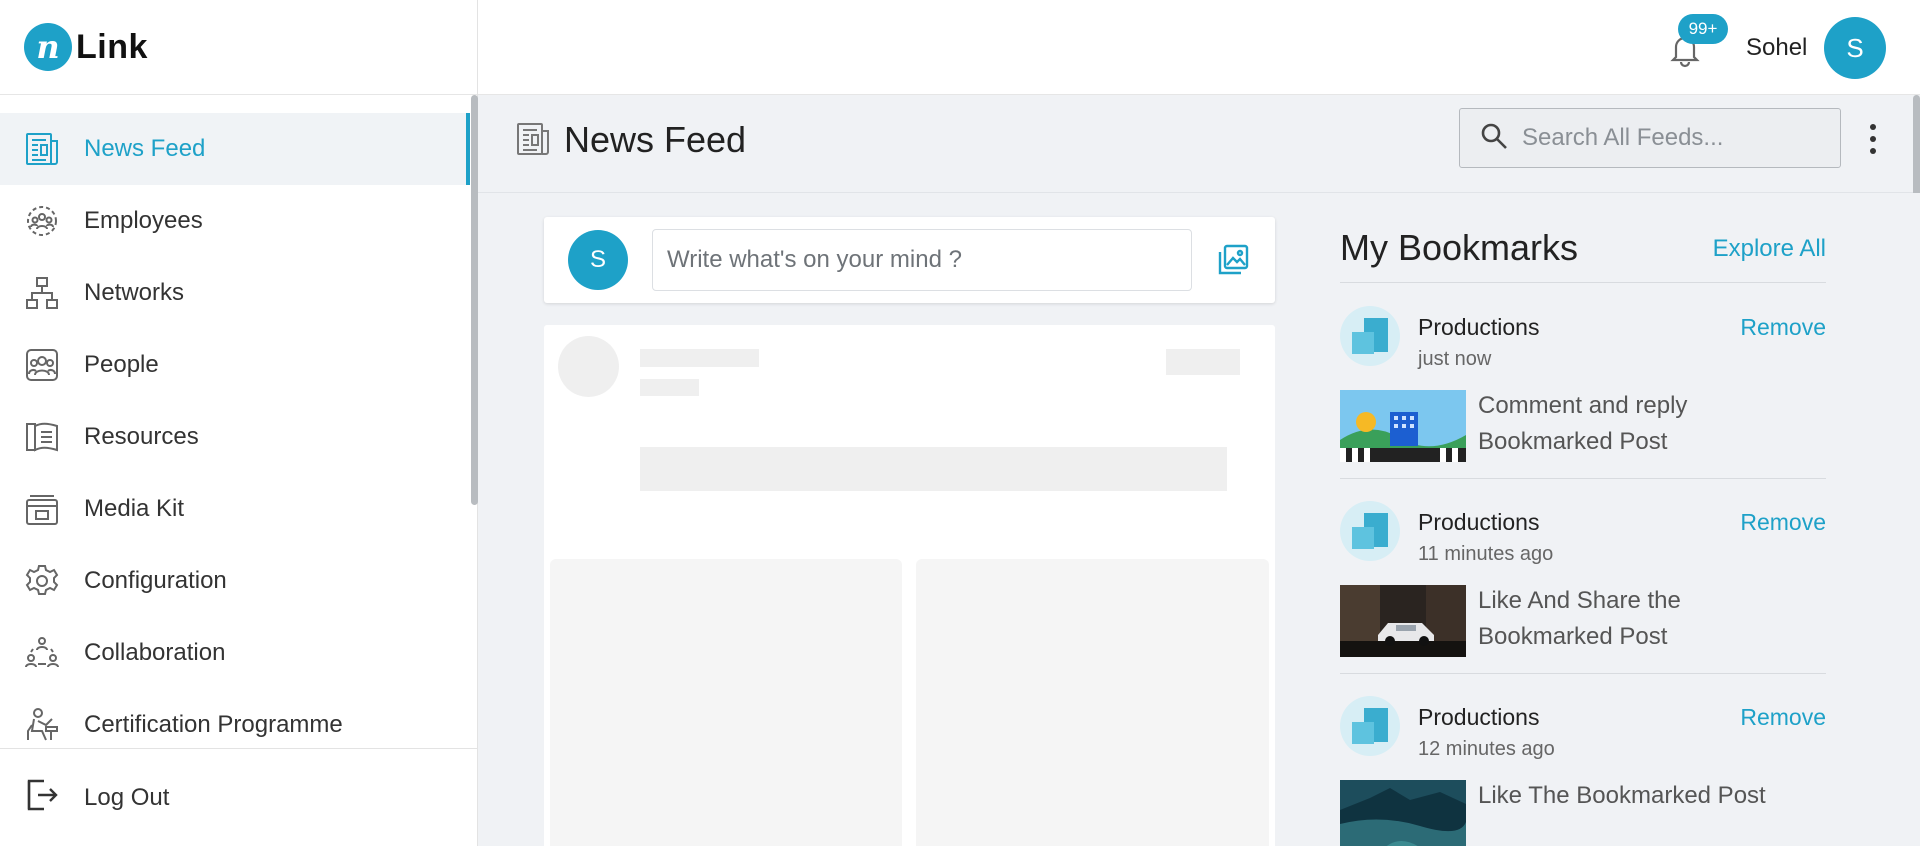  I want to click on sidebar-item-label: Employees, so click(143, 220).